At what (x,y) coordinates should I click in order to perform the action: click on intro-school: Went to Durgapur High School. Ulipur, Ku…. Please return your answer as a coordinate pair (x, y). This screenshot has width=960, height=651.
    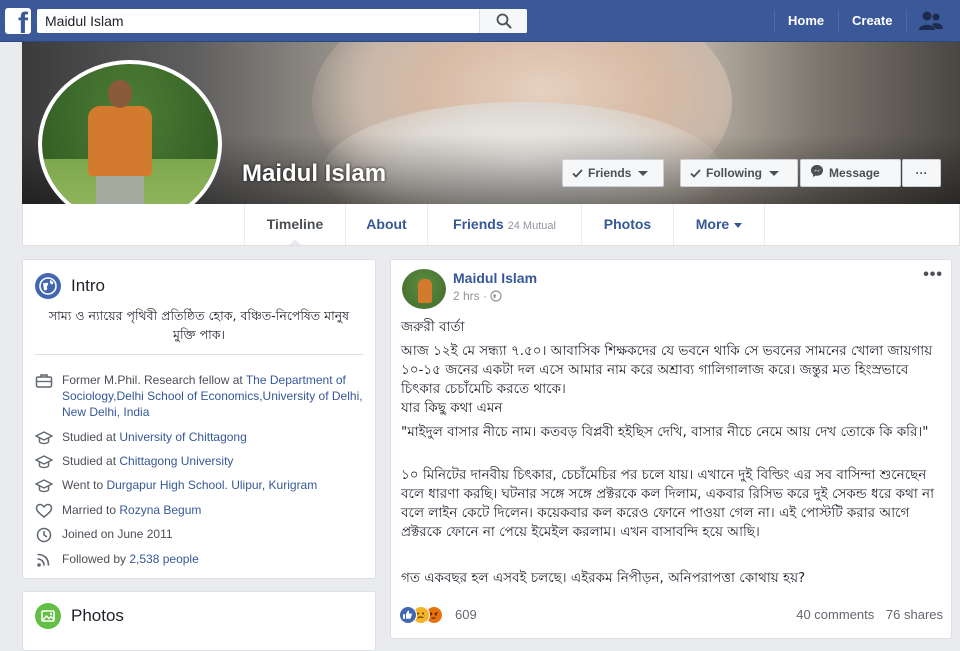
    Looking at the image, I should click on (199, 487).